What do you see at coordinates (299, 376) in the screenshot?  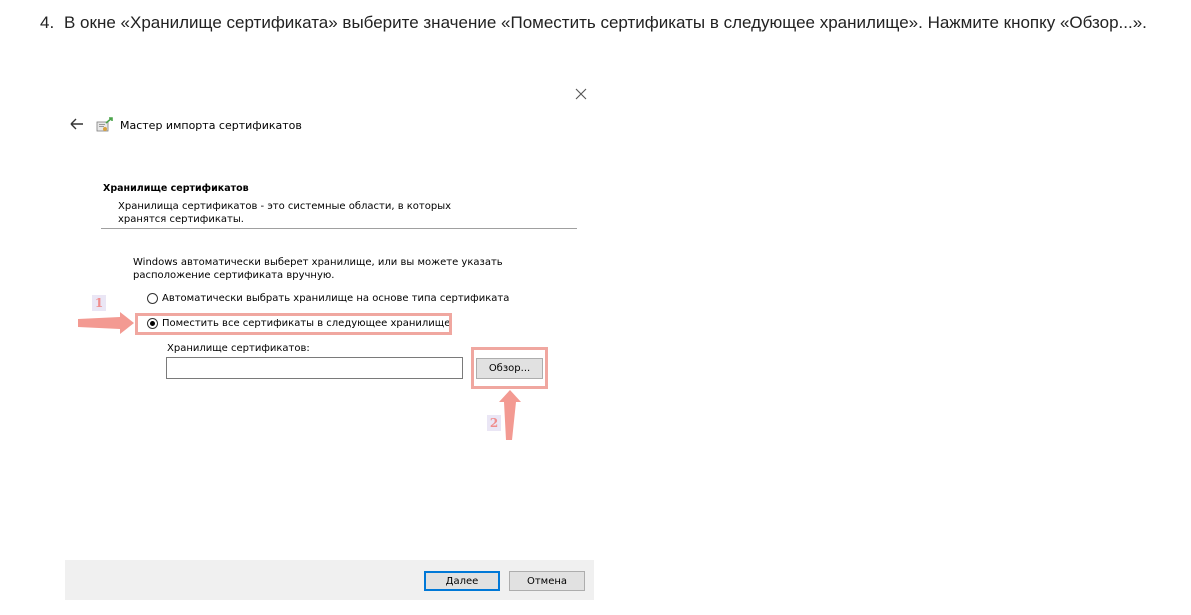 I see `annotation-arrows` at bounding box center [299, 376].